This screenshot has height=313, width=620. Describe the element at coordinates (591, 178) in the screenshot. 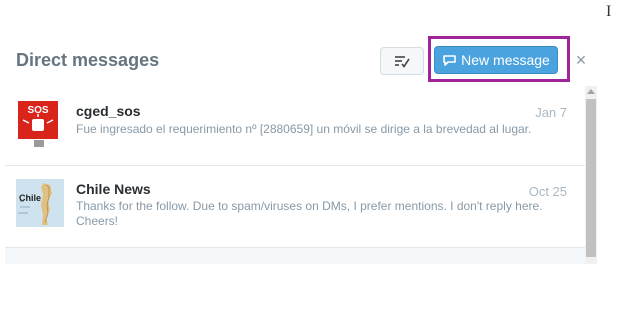

I see `scrollbar-thumb` at that location.